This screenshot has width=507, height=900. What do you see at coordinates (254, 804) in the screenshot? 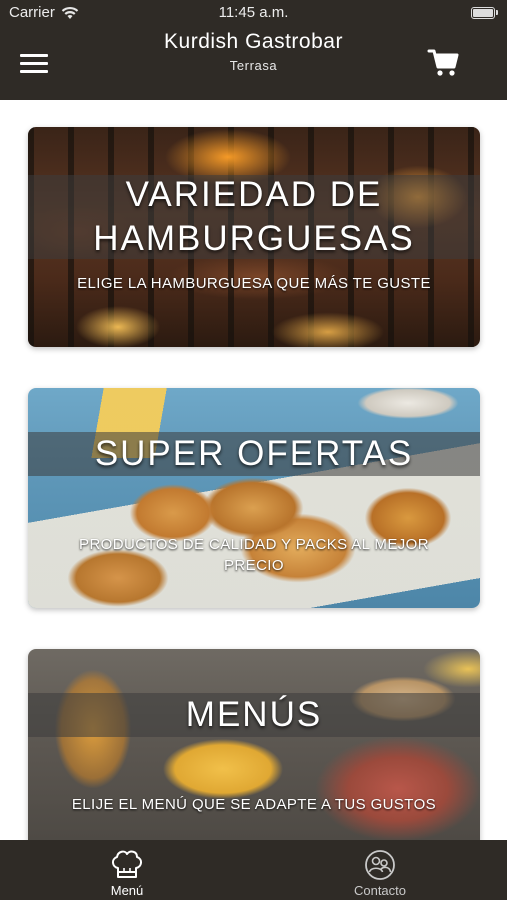
I see `card-subtitle: ELIJE EL MENÚ QUE SE ADAPTE A TUS GUSTOS` at bounding box center [254, 804].